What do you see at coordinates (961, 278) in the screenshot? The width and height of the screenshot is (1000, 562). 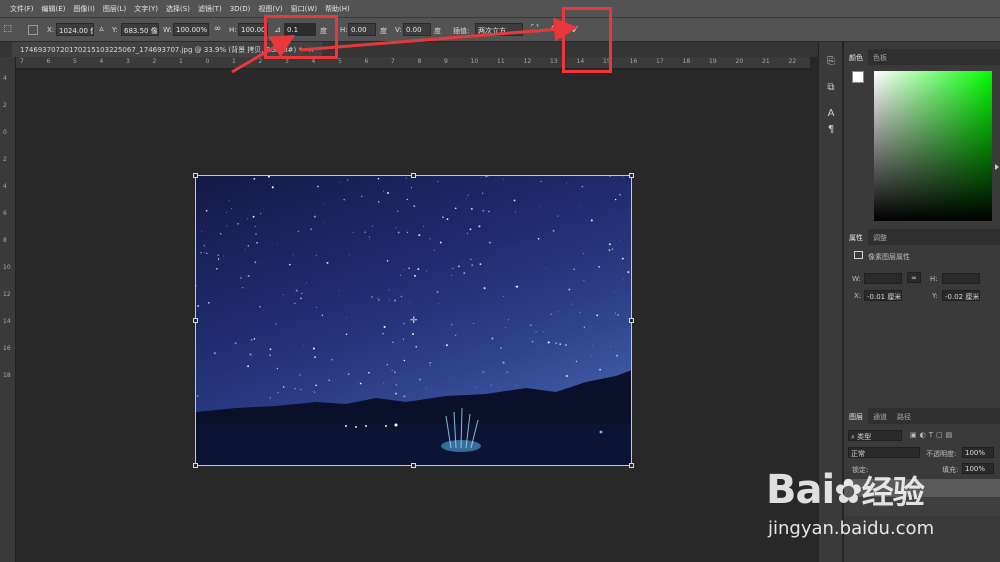 I see `prop-height-field` at bounding box center [961, 278].